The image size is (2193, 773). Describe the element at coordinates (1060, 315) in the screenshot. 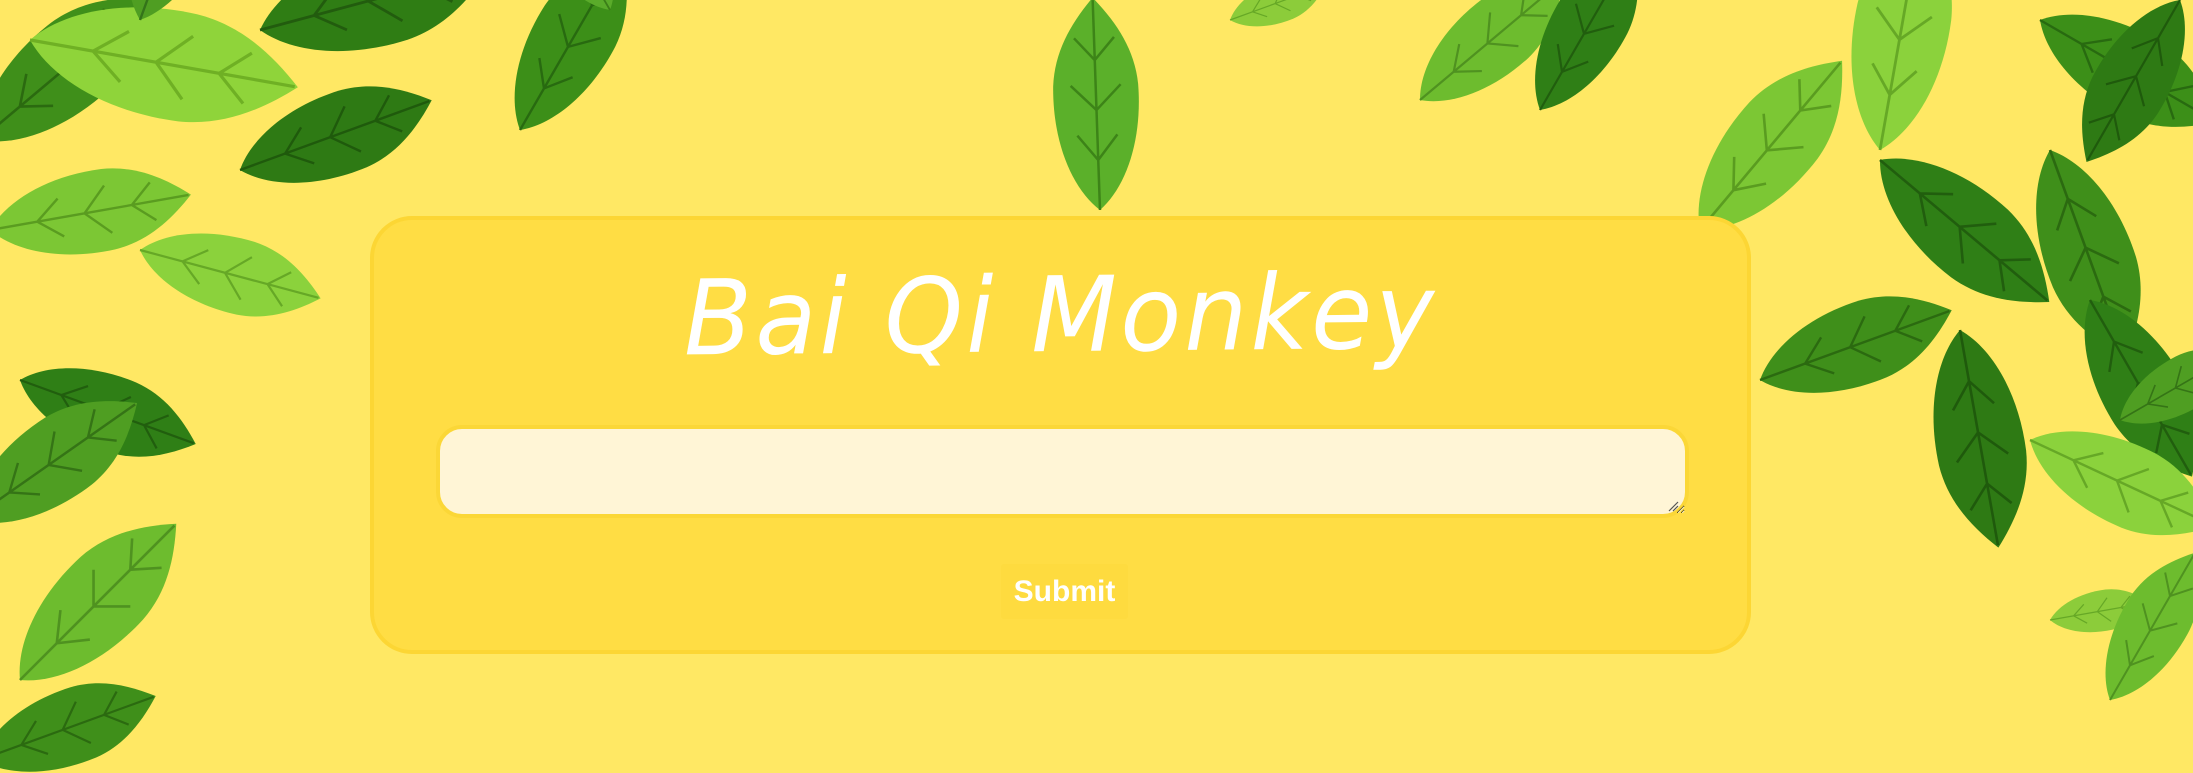

I see `app-title: Bai Qi Monkey` at that location.